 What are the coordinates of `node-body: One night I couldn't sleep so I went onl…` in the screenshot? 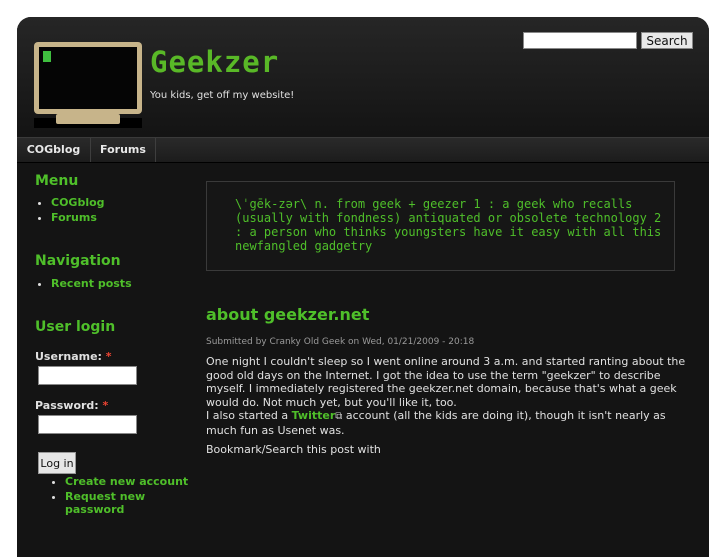 It's located at (450, 409).